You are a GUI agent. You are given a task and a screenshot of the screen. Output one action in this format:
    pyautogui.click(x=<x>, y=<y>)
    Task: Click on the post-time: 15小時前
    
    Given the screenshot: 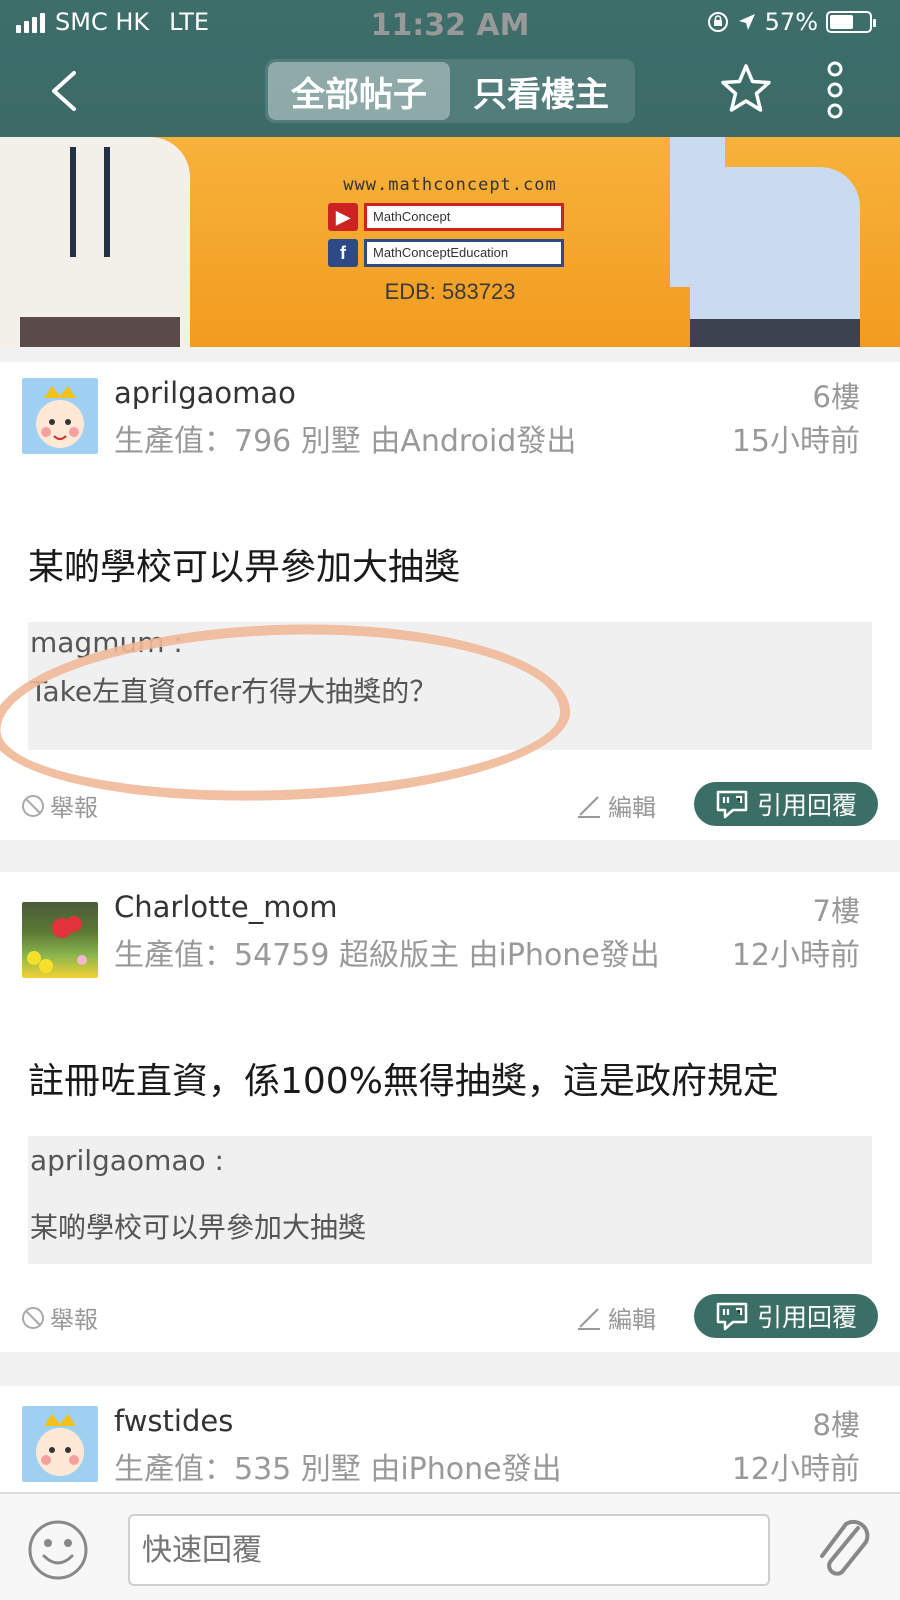 What is the action you would take?
    pyautogui.click(x=795, y=441)
    